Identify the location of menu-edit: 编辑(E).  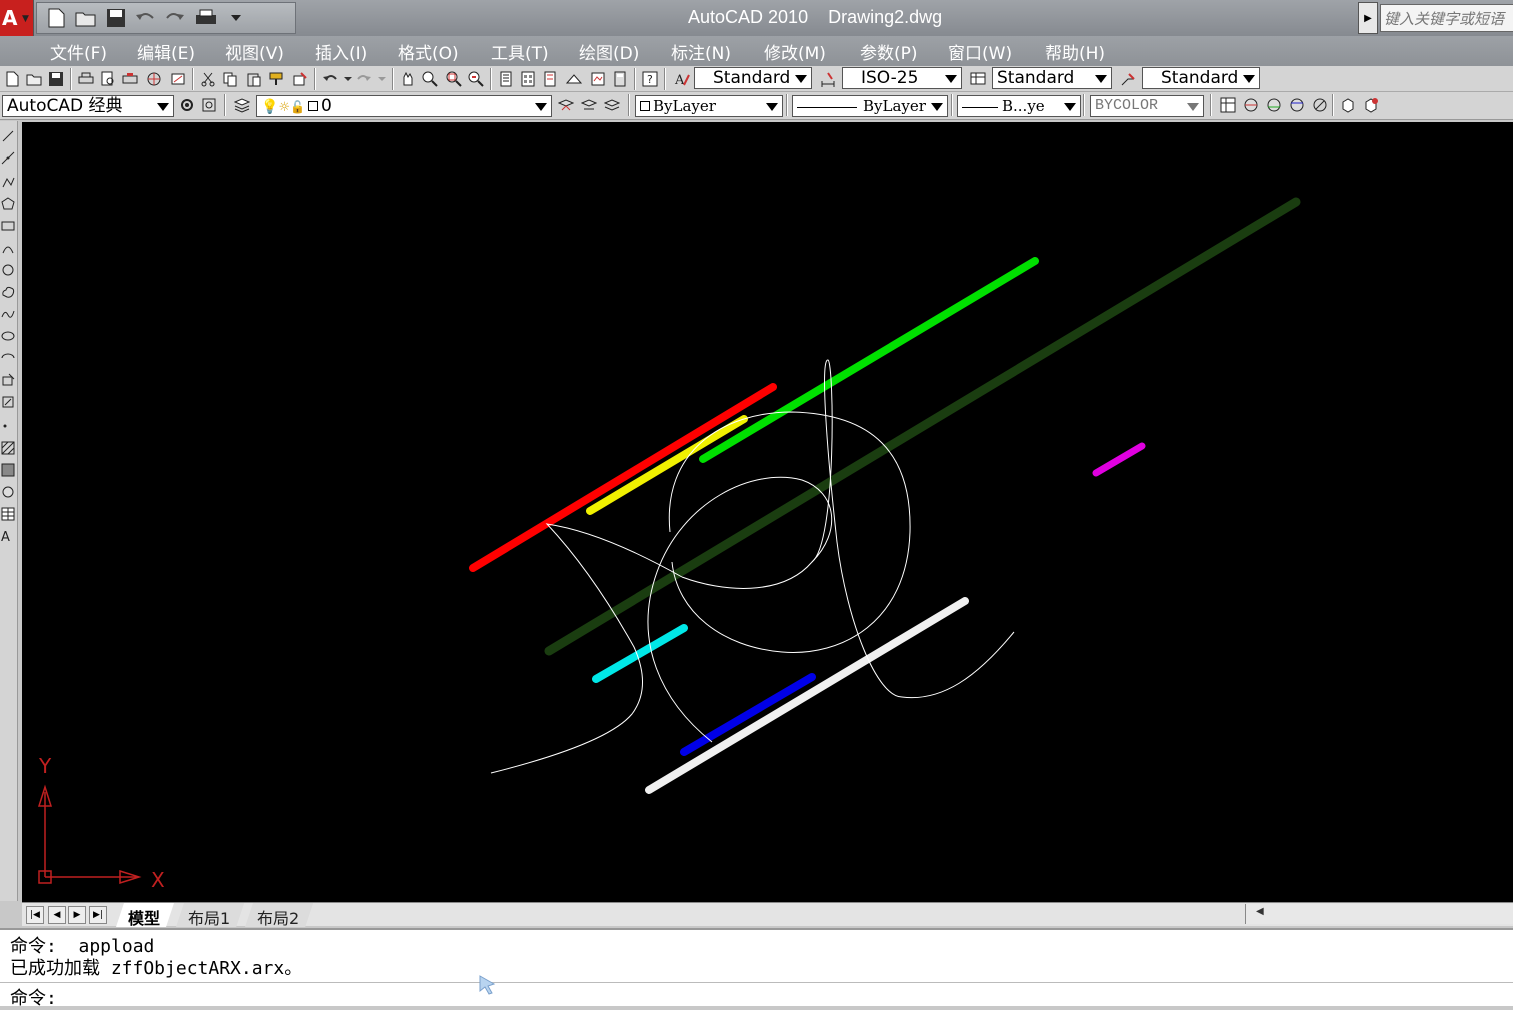
(166, 51).